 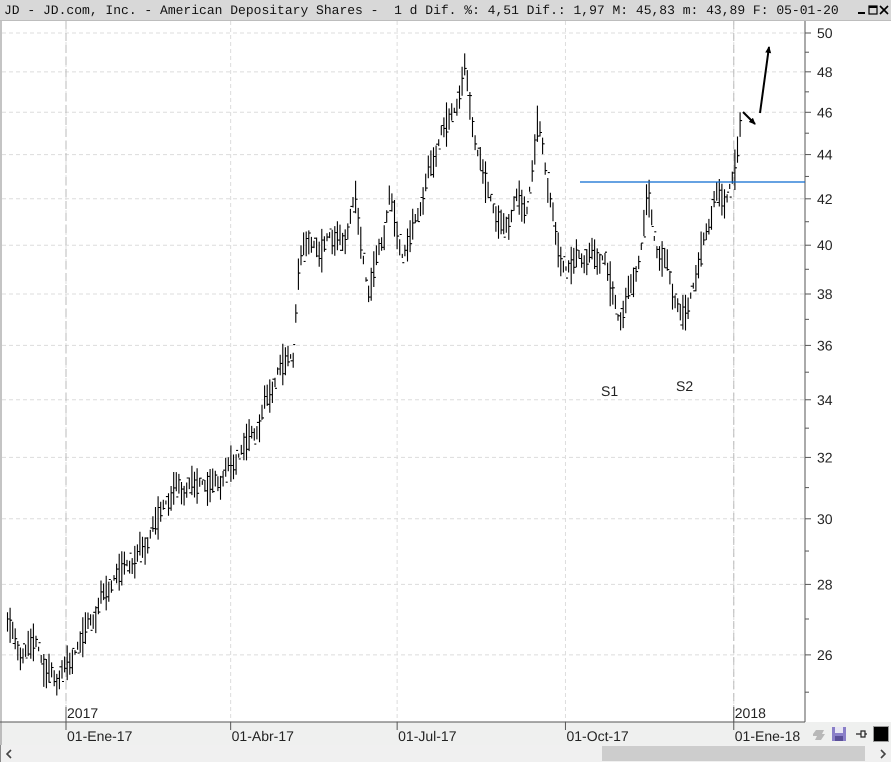 I want to click on save-icon, so click(x=840, y=734).